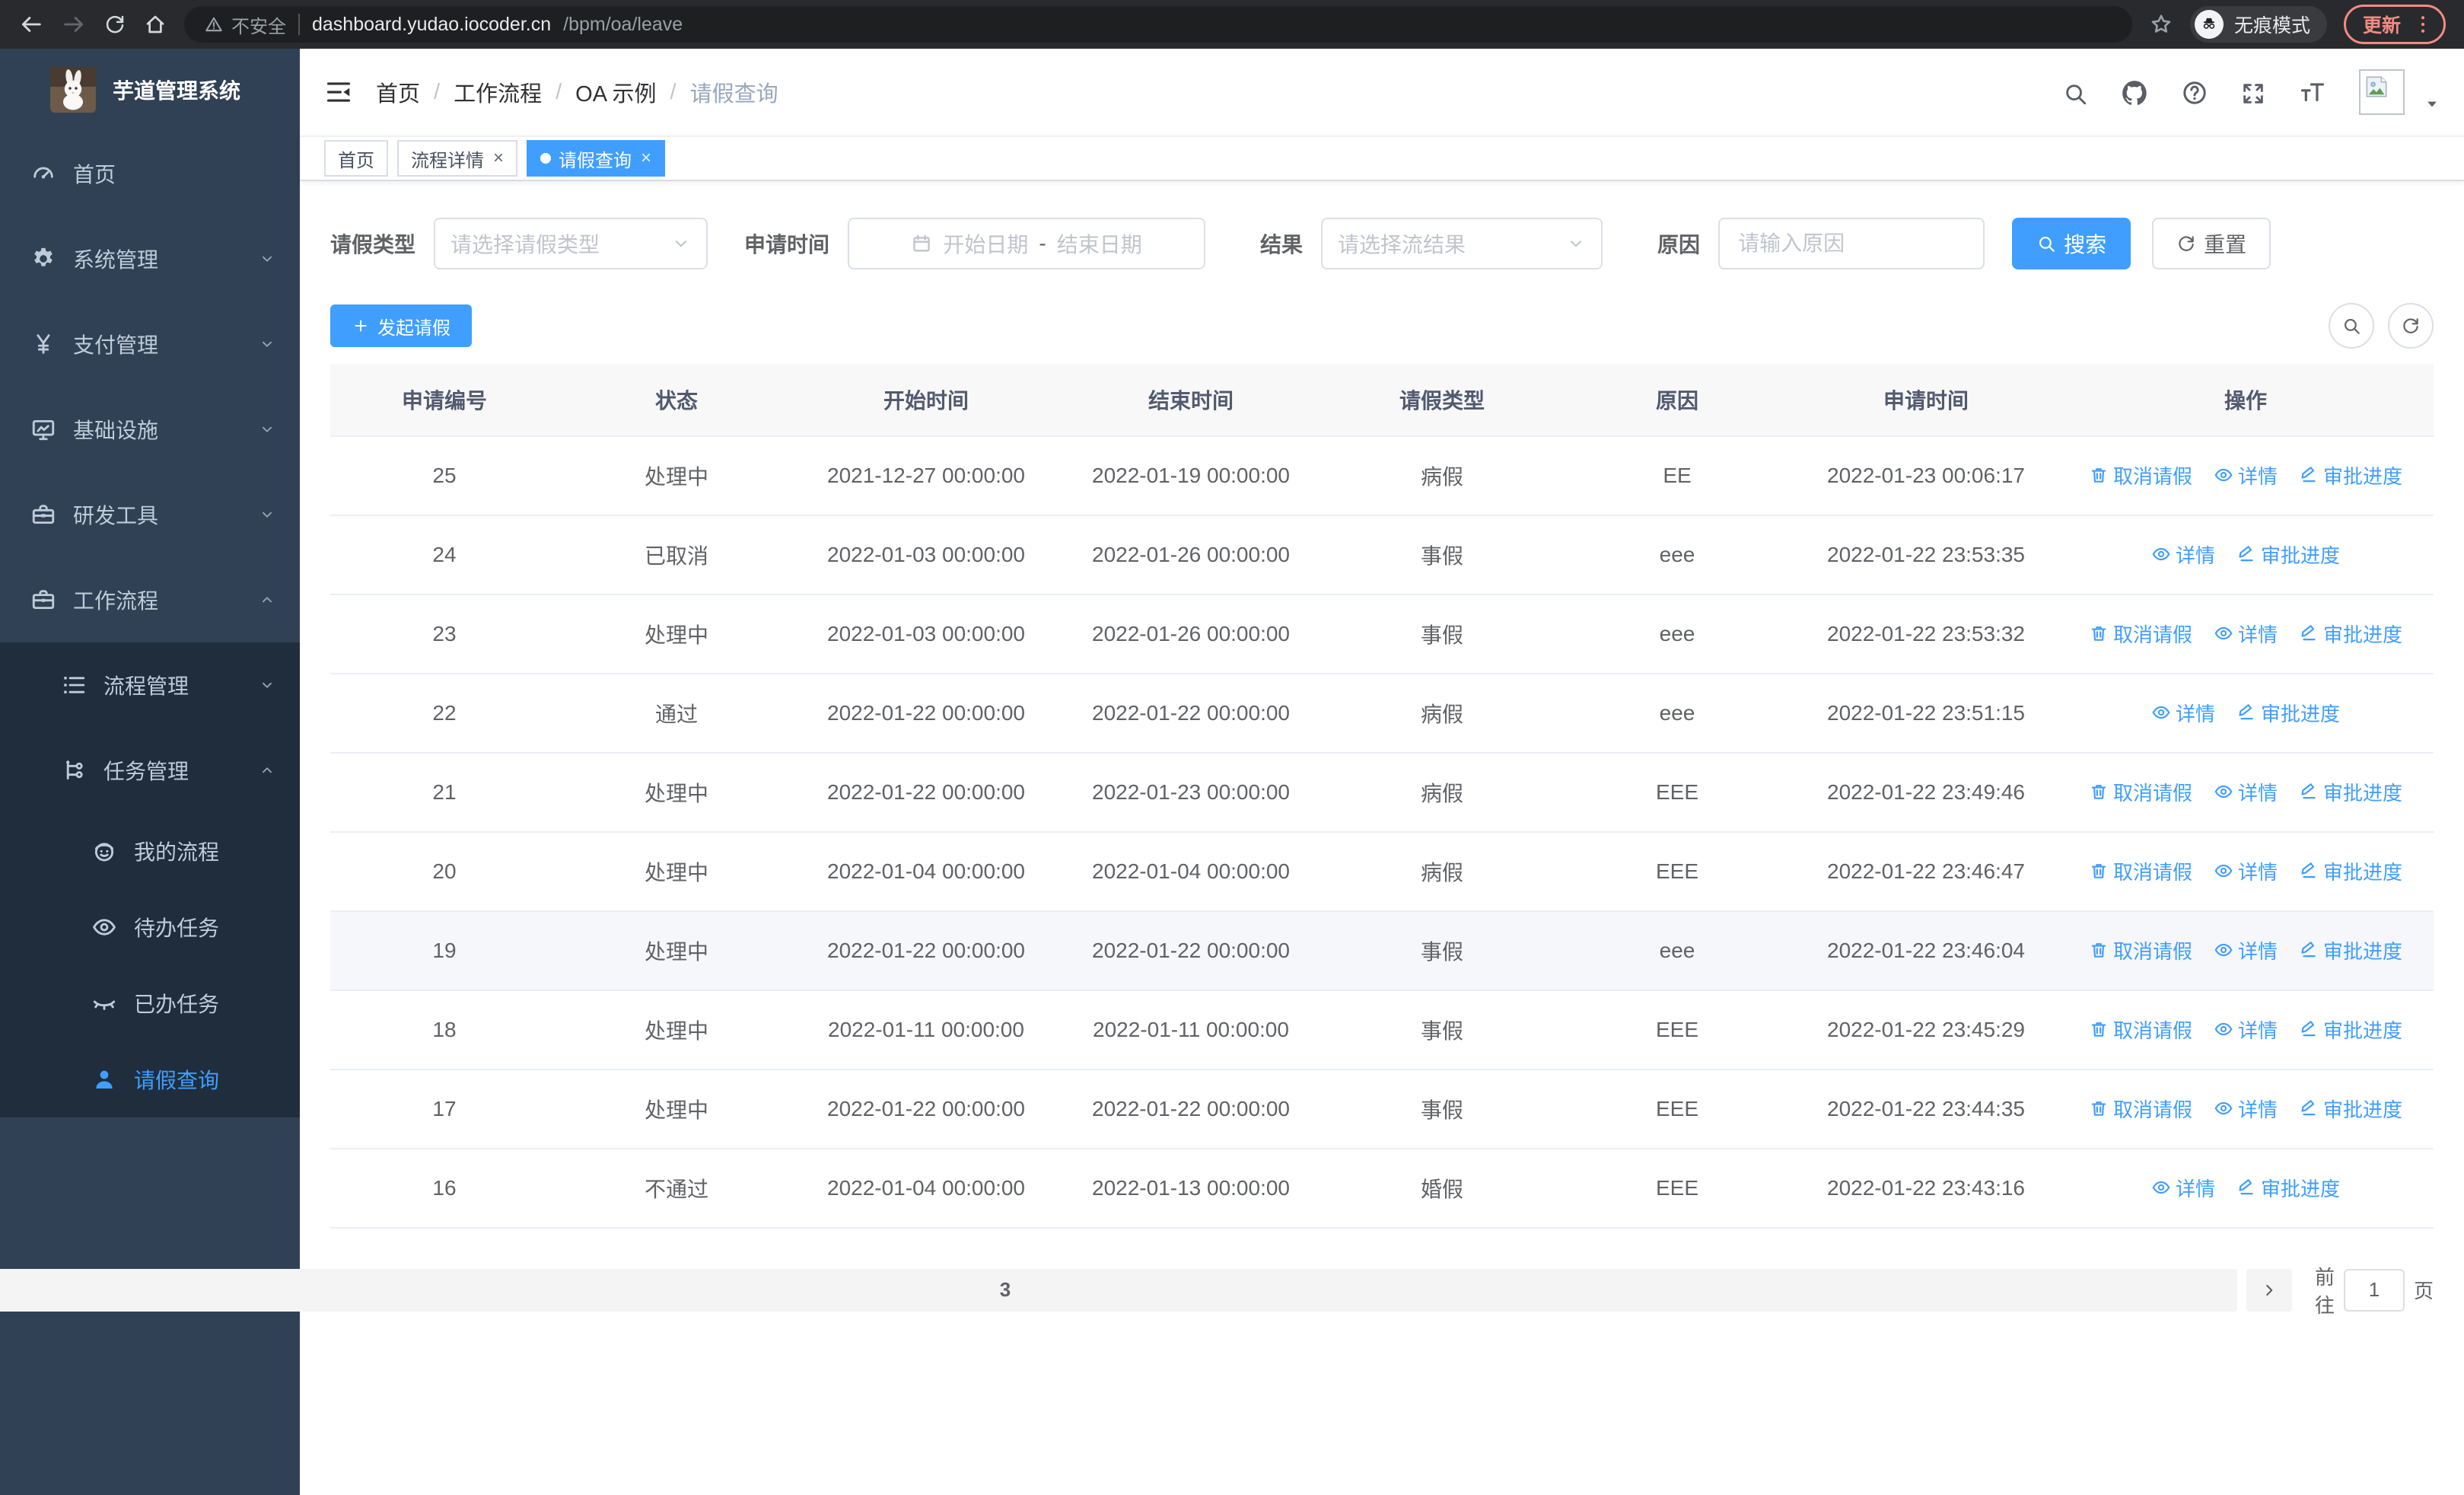  Describe the element at coordinates (444, 951) in the screenshot. I see `table-cell: 19` at that location.